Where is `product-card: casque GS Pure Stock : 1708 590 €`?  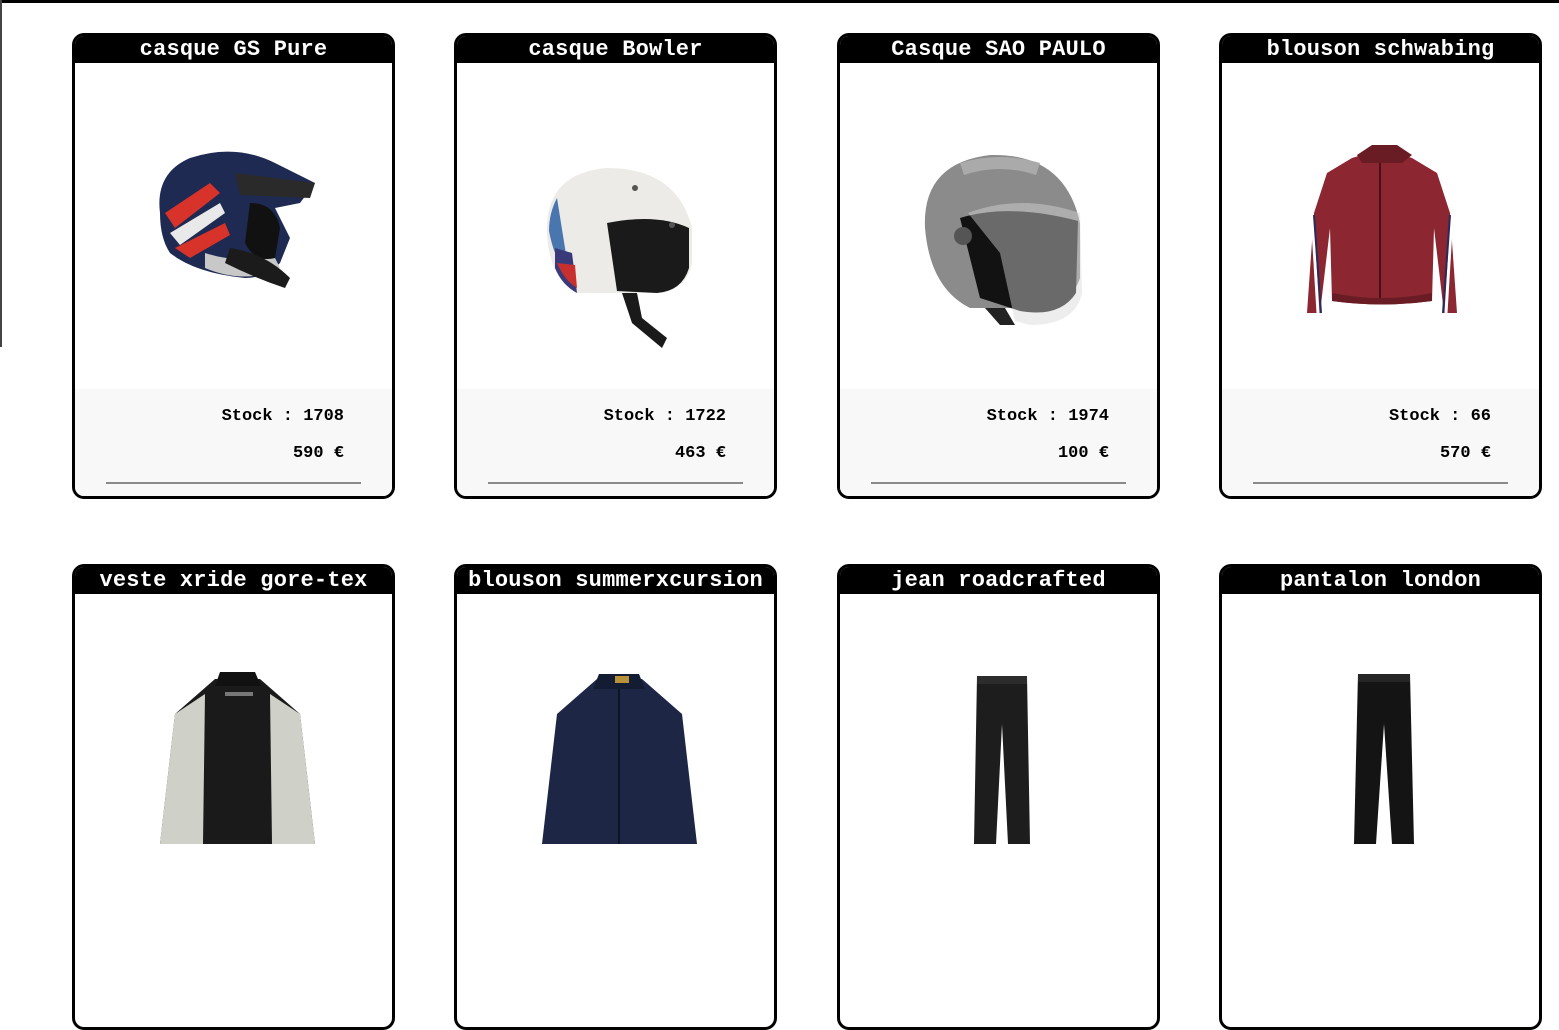
product-card: casque GS Pure Stock : 1708 590 € is located at coordinates (233, 266).